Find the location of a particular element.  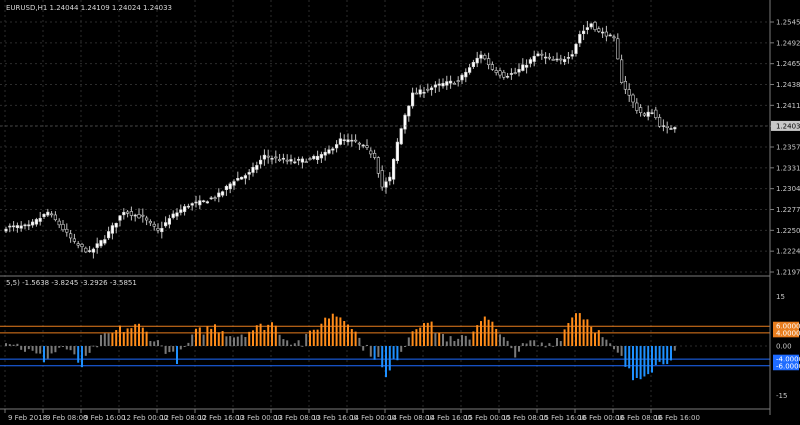

level-badge-label: 4.0000 is located at coordinates (788, 333).